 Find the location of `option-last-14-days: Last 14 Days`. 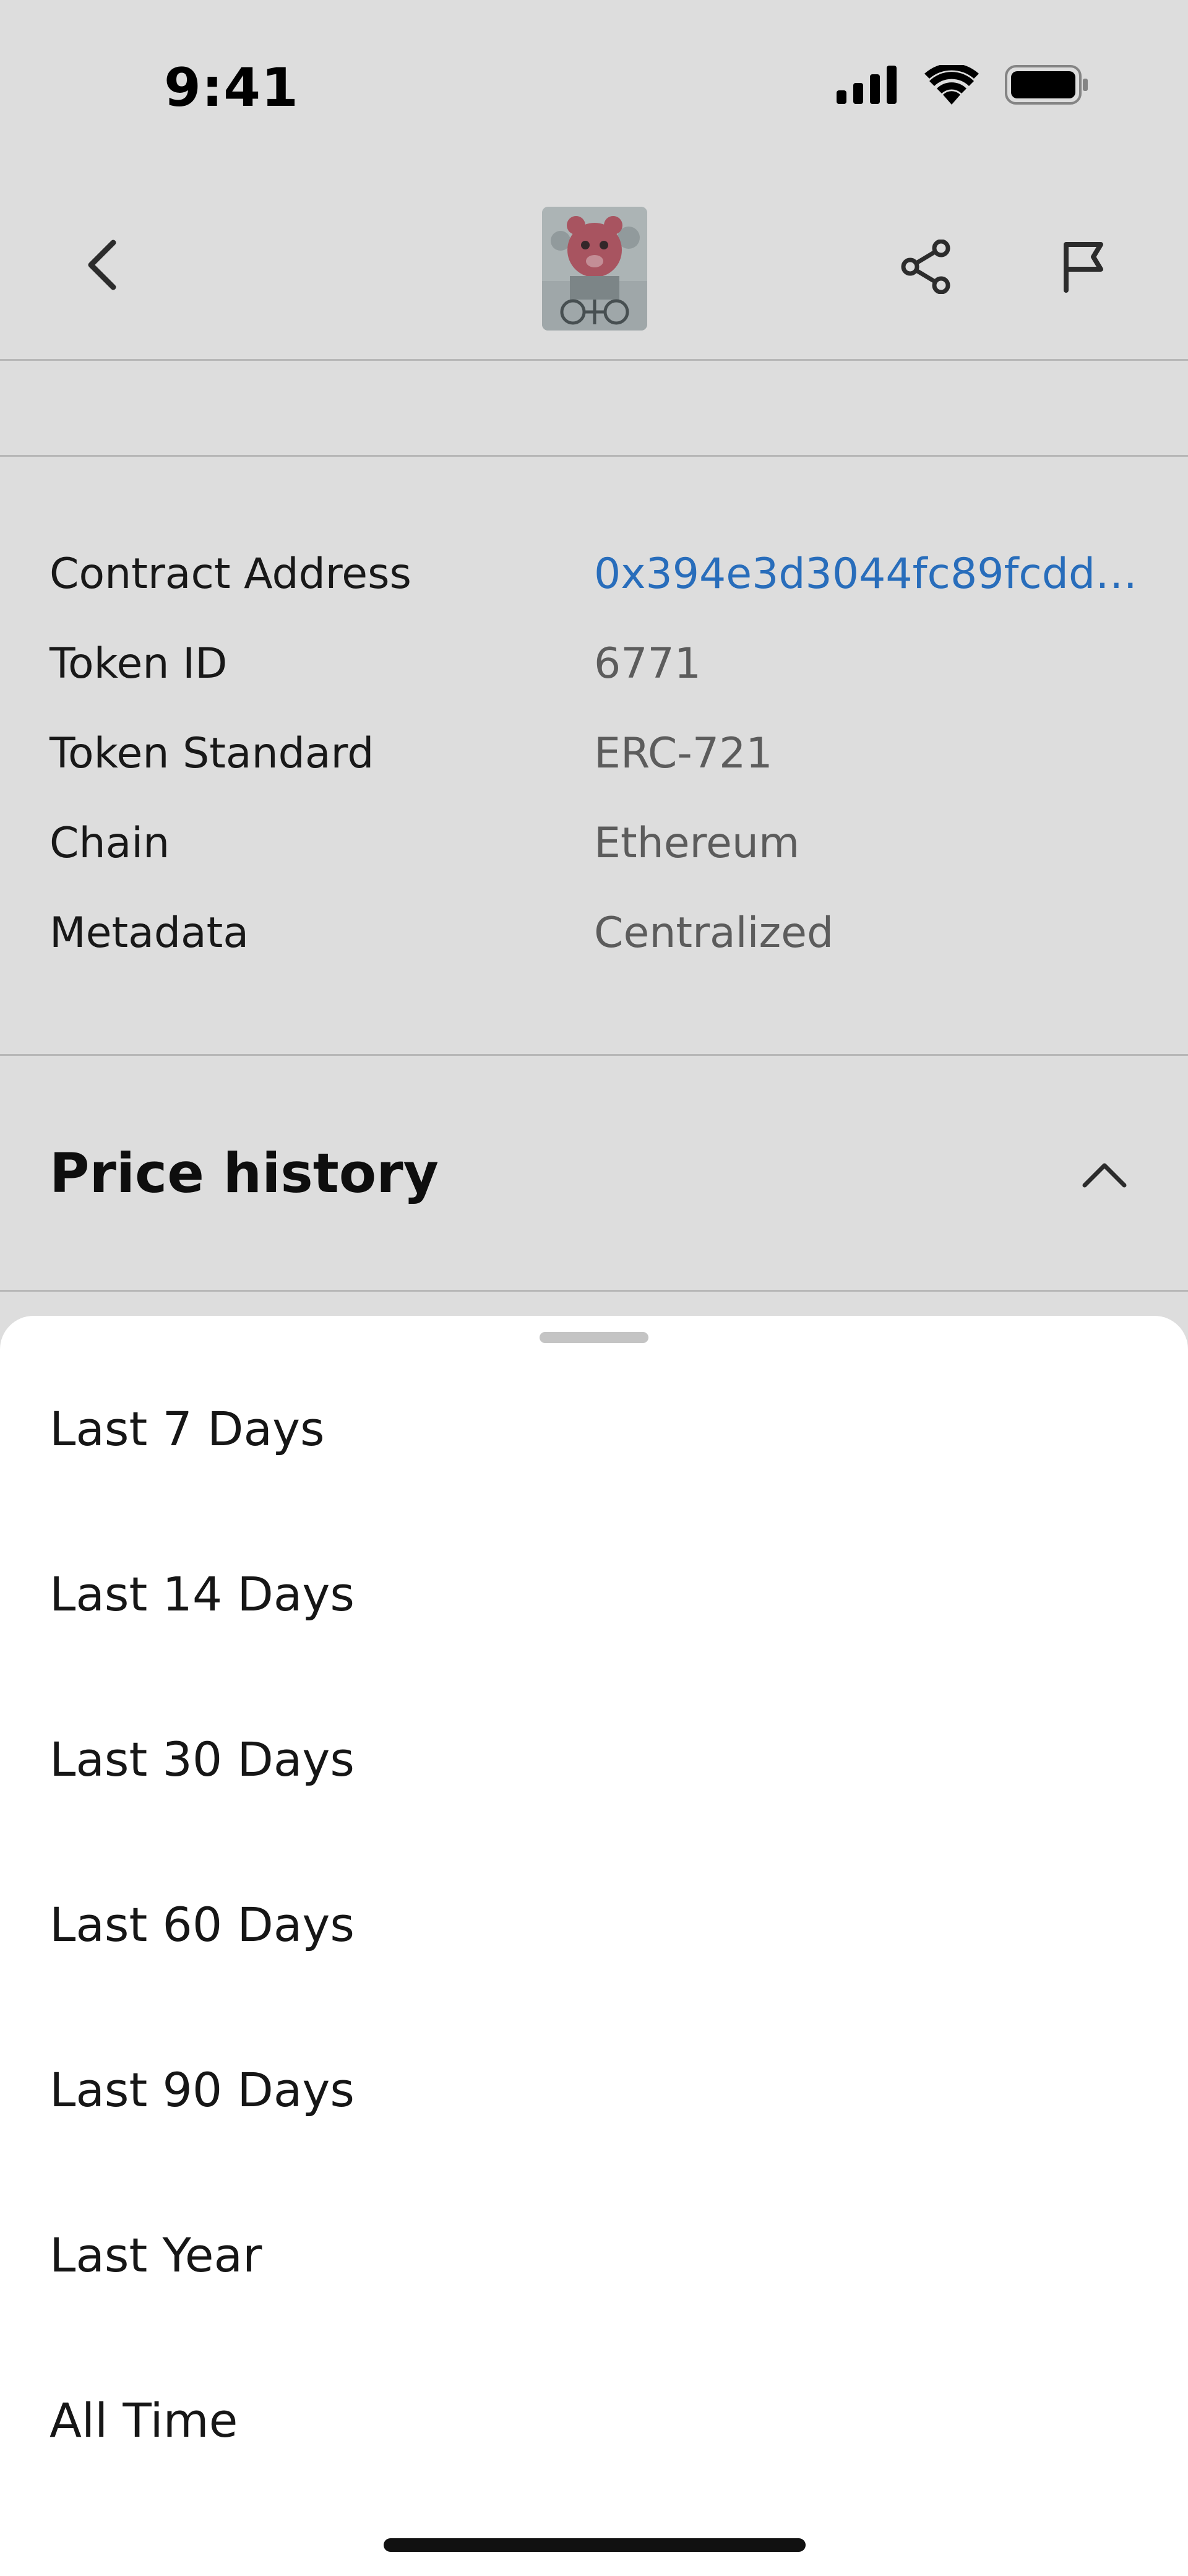

option-last-14-days: Last 14 Days is located at coordinates (594, 1586).